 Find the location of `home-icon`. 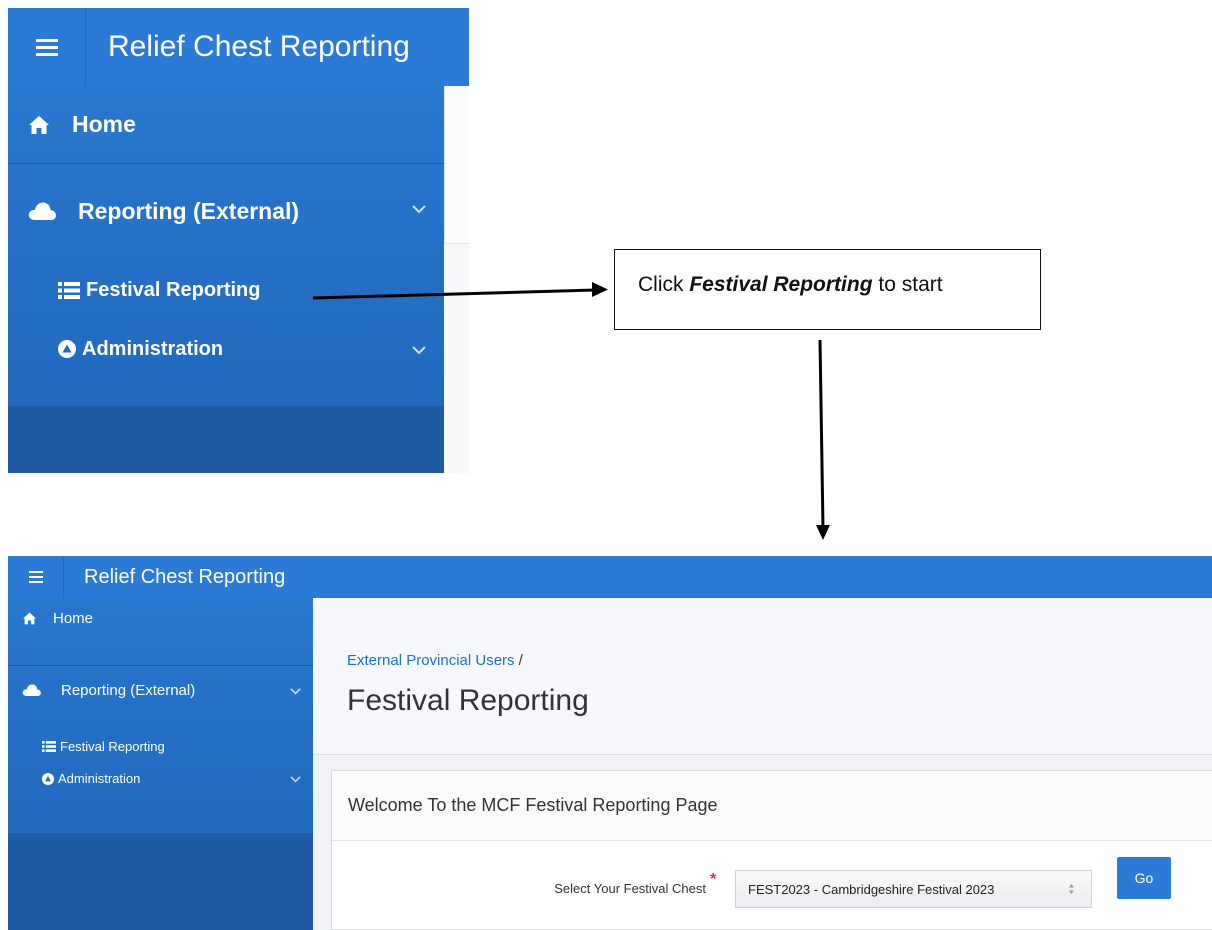

home-icon is located at coordinates (29, 618).